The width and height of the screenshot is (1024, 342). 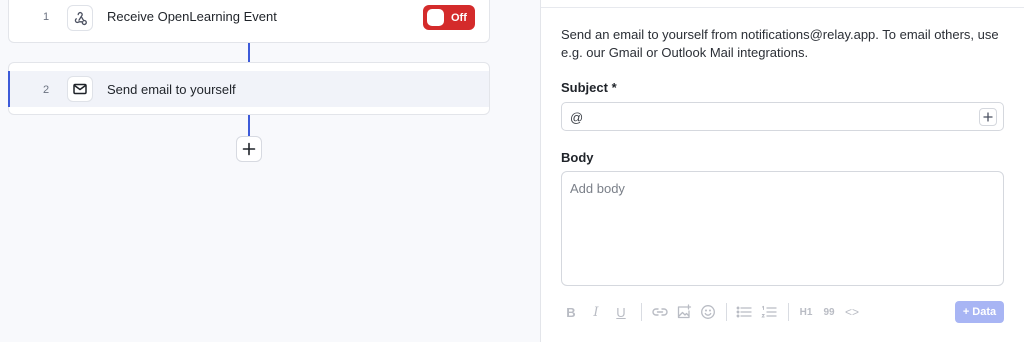 I want to click on emoji-icon, so click(x=708, y=312).